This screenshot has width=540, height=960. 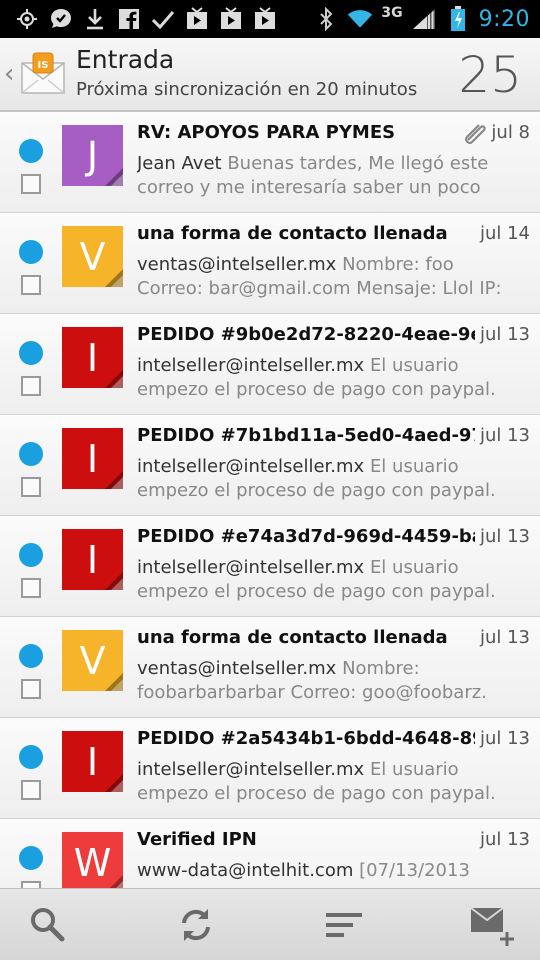 What do you see at coordinates (458, 19) in the screenshot?
I see `battery-icon` at bounding box center [458, 19].